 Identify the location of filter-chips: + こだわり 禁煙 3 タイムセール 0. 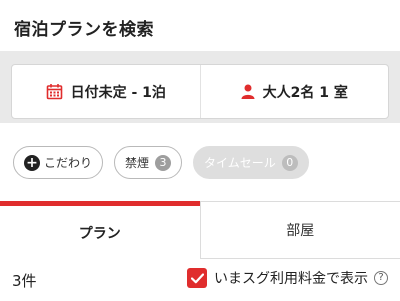
(161, 162).